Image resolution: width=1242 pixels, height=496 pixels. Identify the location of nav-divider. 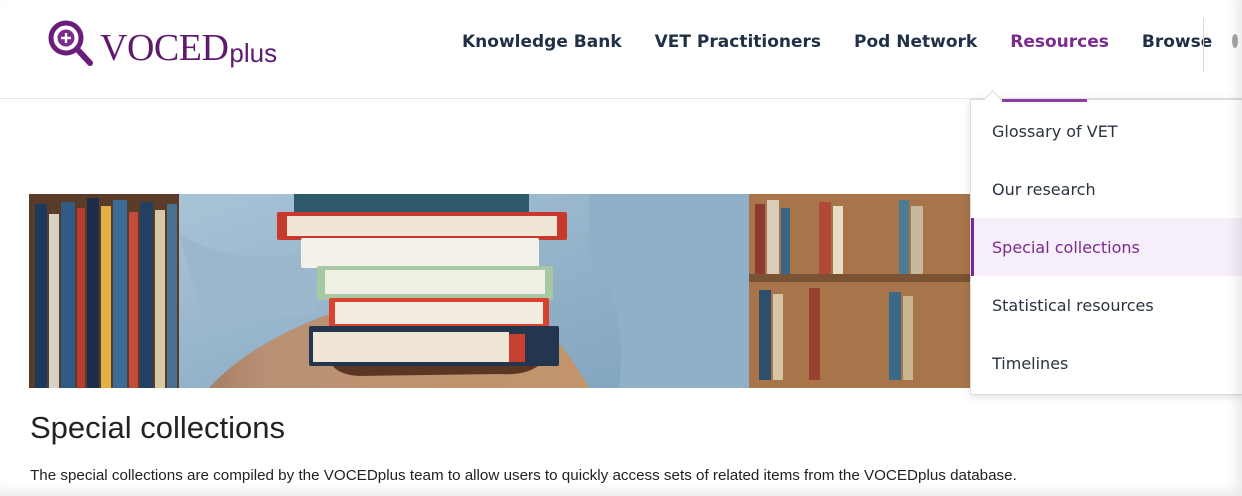
(1203, 45).